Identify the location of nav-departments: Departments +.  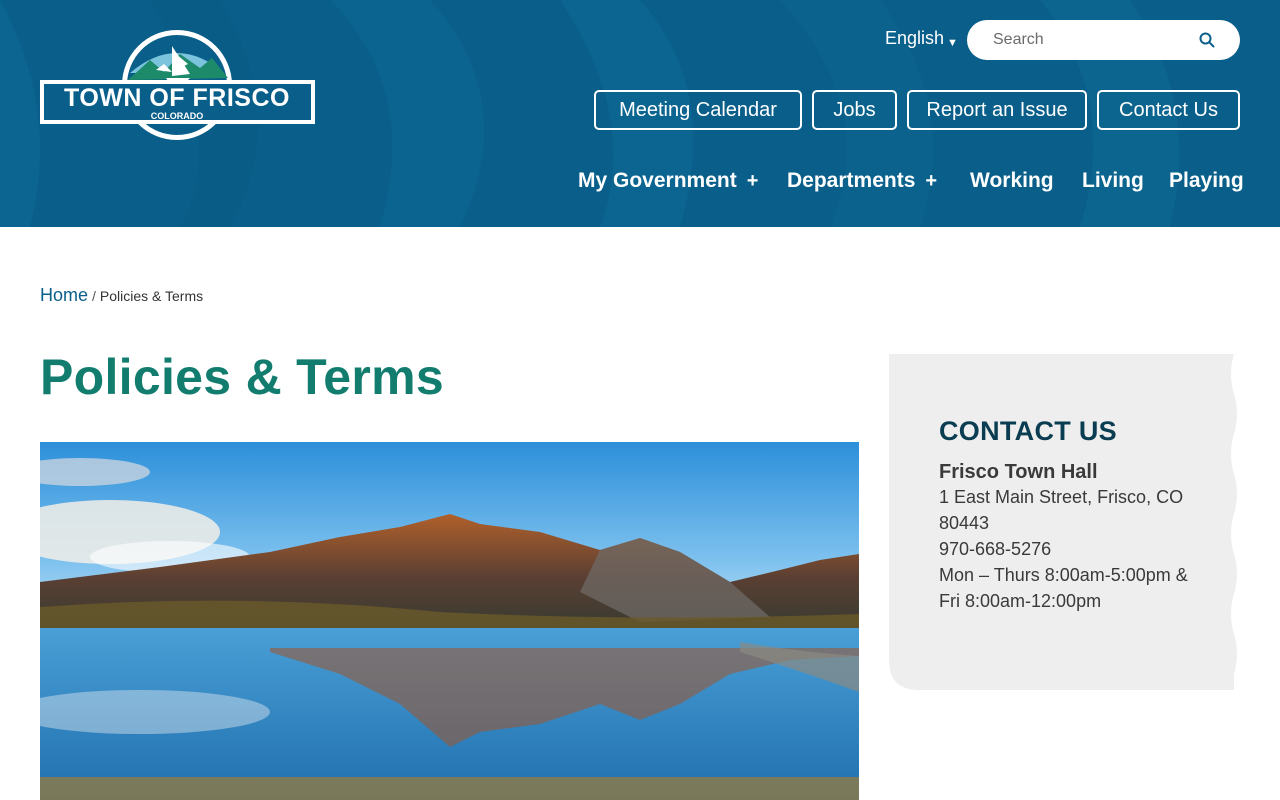
(862, 181).